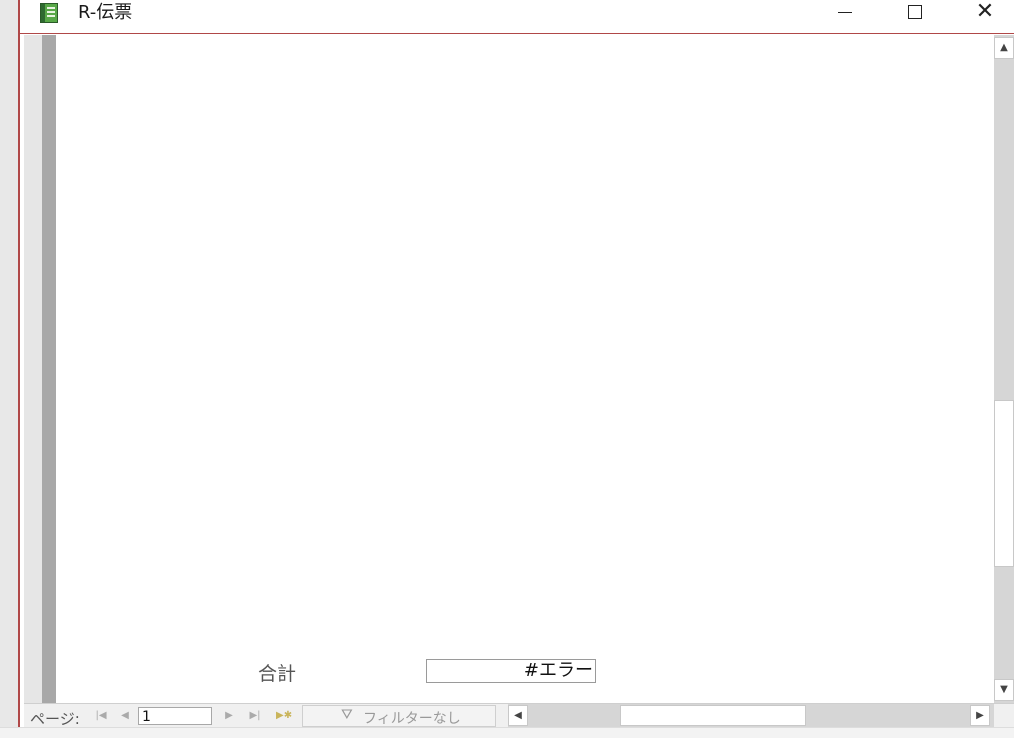 This screenshot has width=1014, height=738. Describe the element at coordinates (55, 719) in the screenshot. I see `page-label: ページ:` at that location.